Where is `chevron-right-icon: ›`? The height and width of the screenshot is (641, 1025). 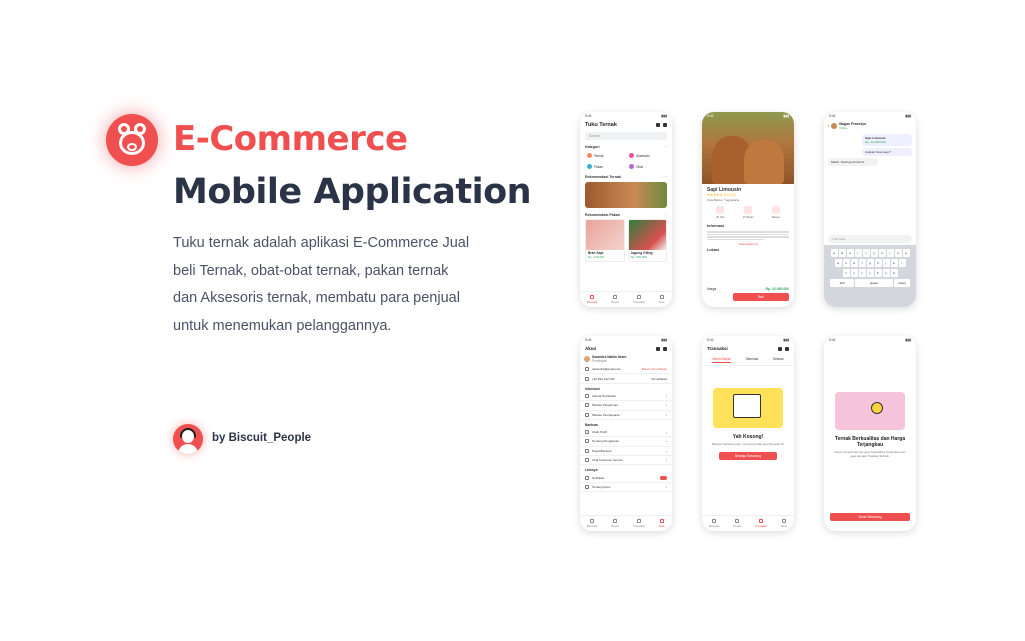 chevron-right-icon: › is located at coordinates (666, 395).